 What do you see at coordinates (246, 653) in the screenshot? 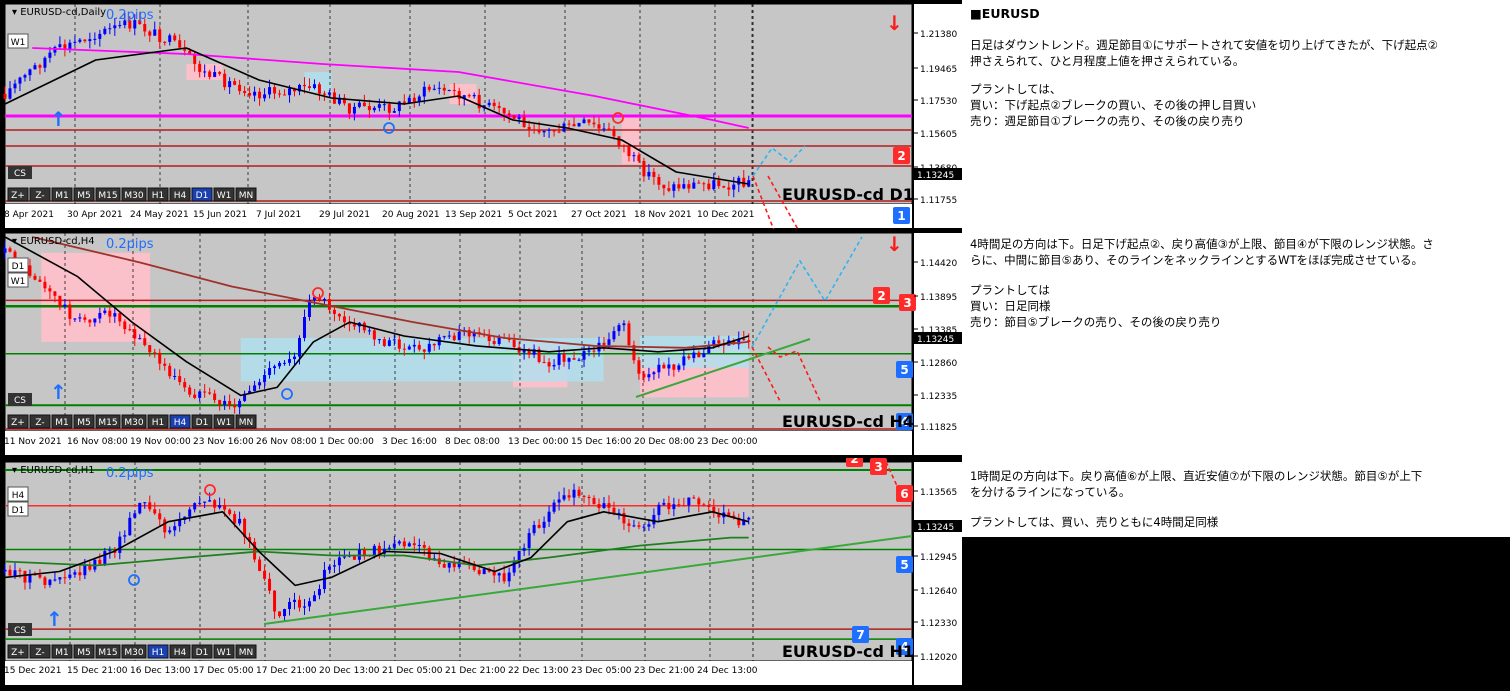
I see `timeframe-label: MN` at bounding box center [246, 653].